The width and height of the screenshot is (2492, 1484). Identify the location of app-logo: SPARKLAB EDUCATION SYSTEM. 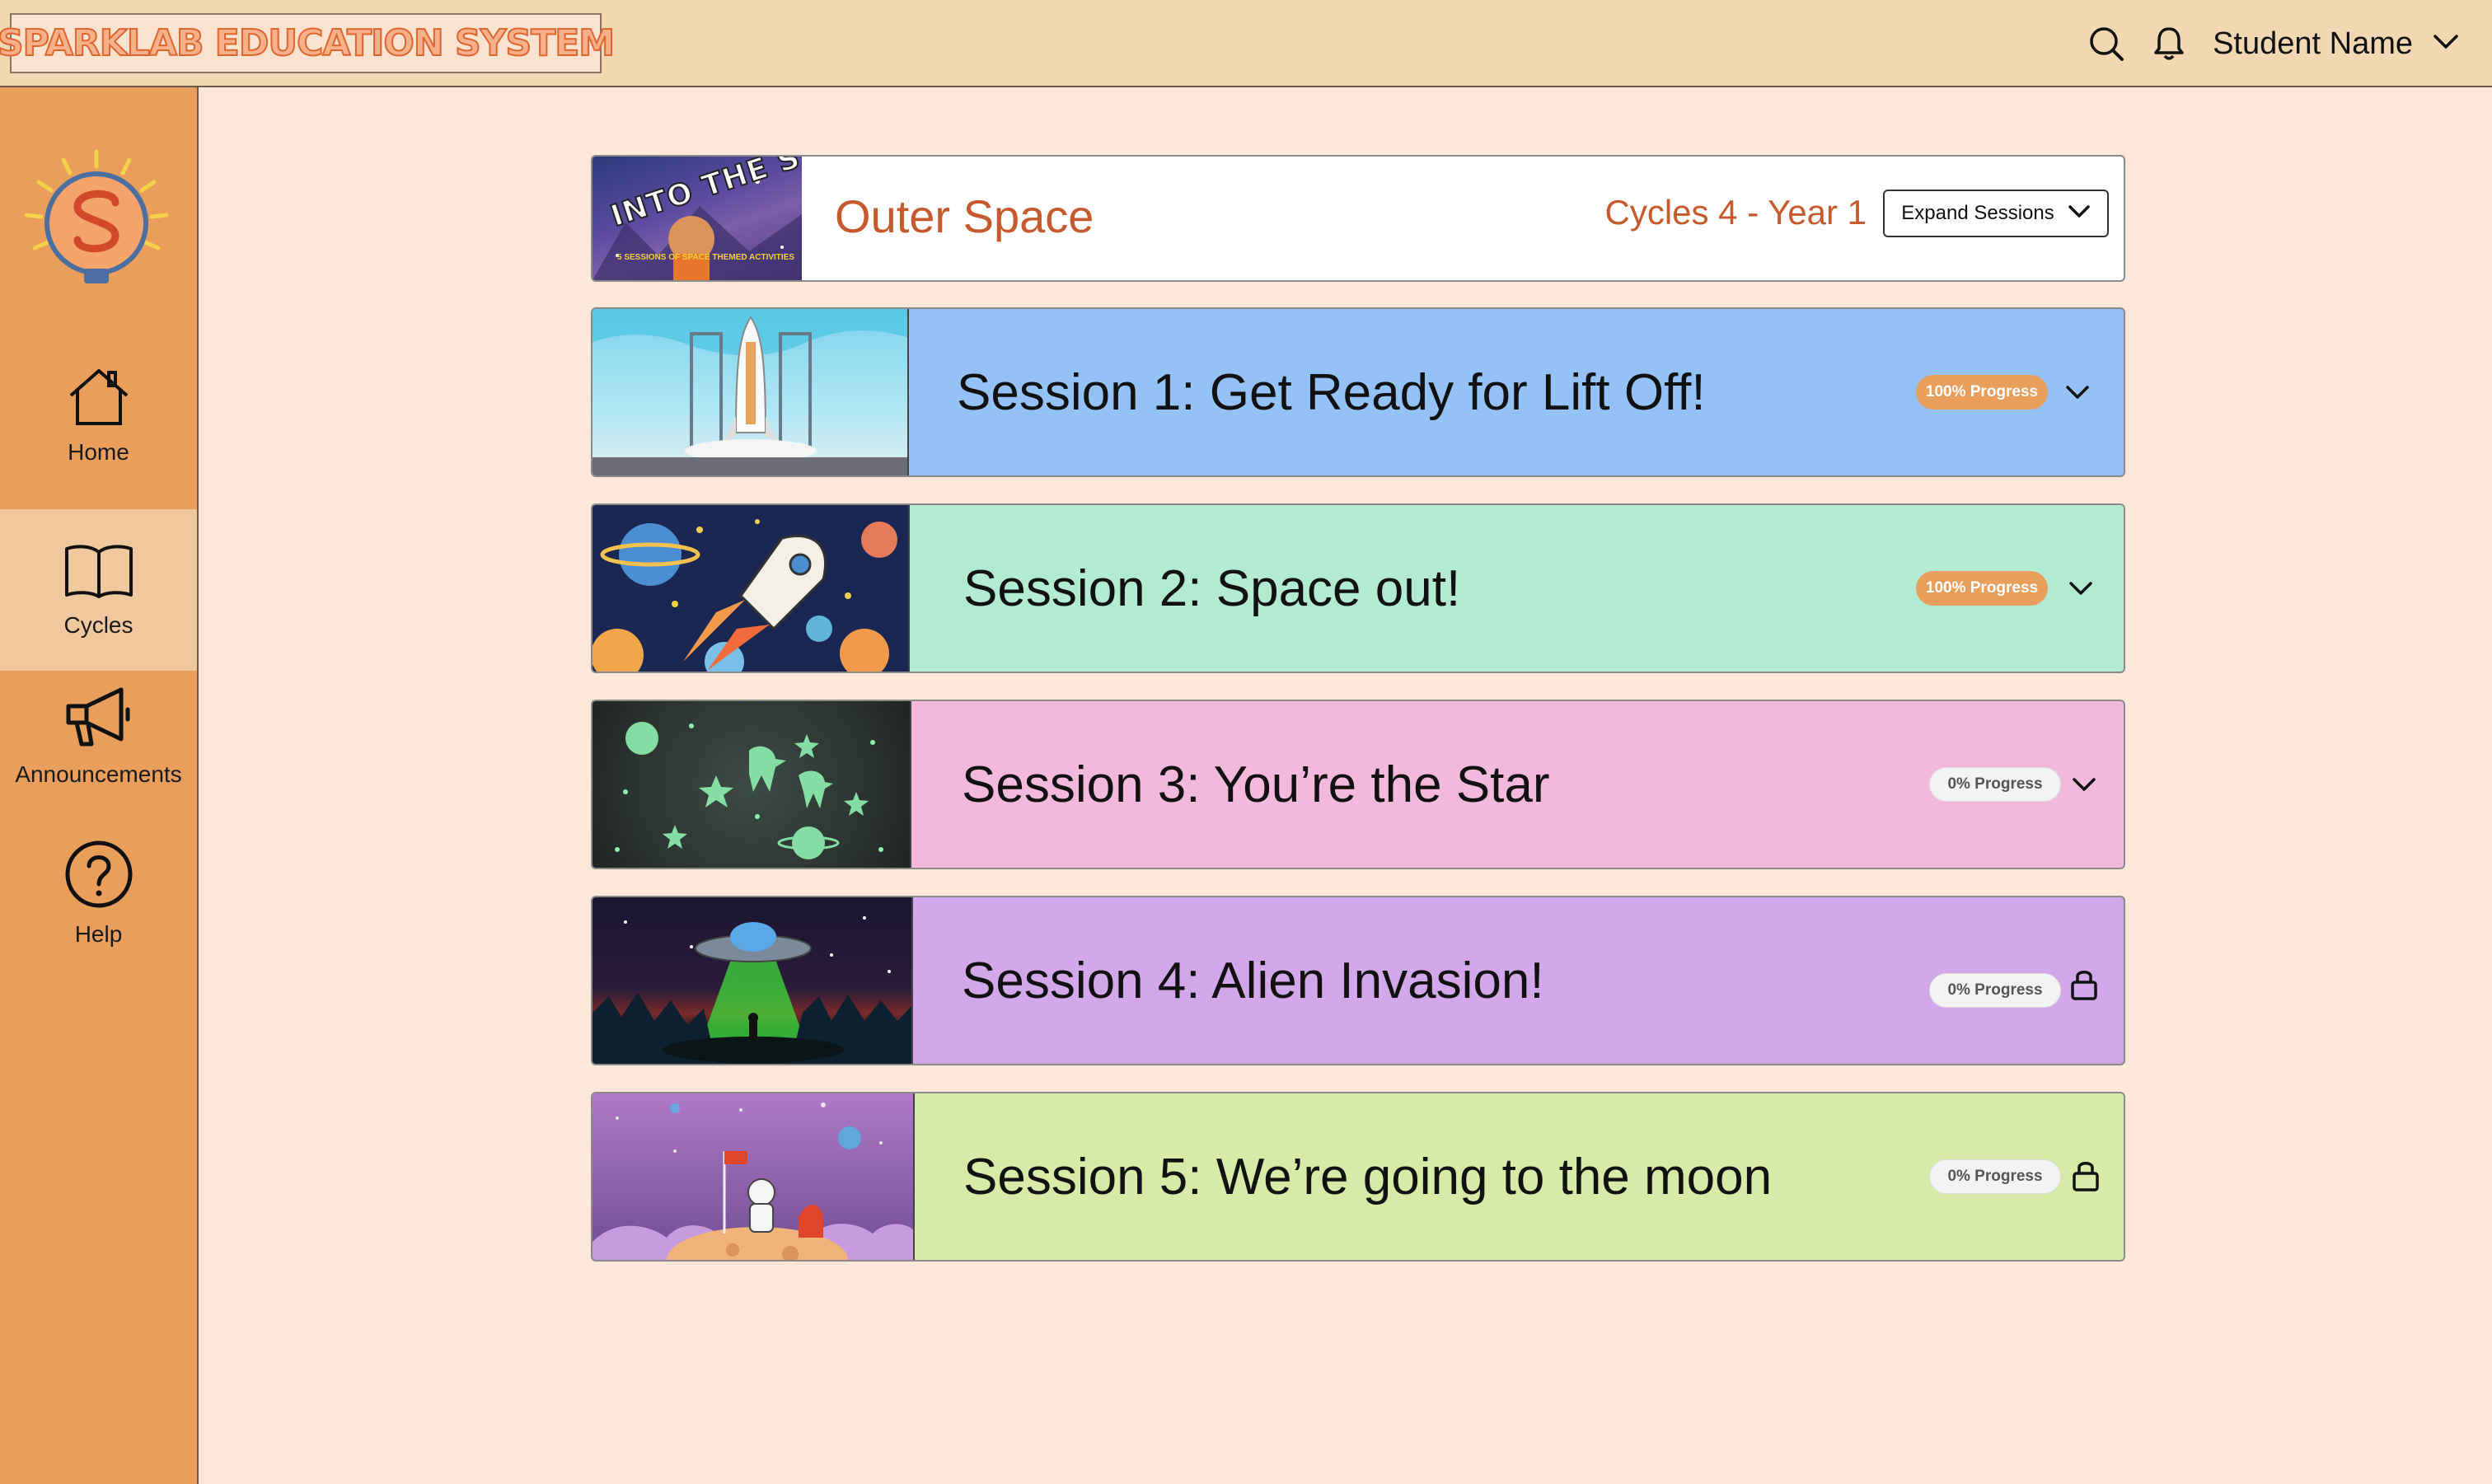
(308, 43).